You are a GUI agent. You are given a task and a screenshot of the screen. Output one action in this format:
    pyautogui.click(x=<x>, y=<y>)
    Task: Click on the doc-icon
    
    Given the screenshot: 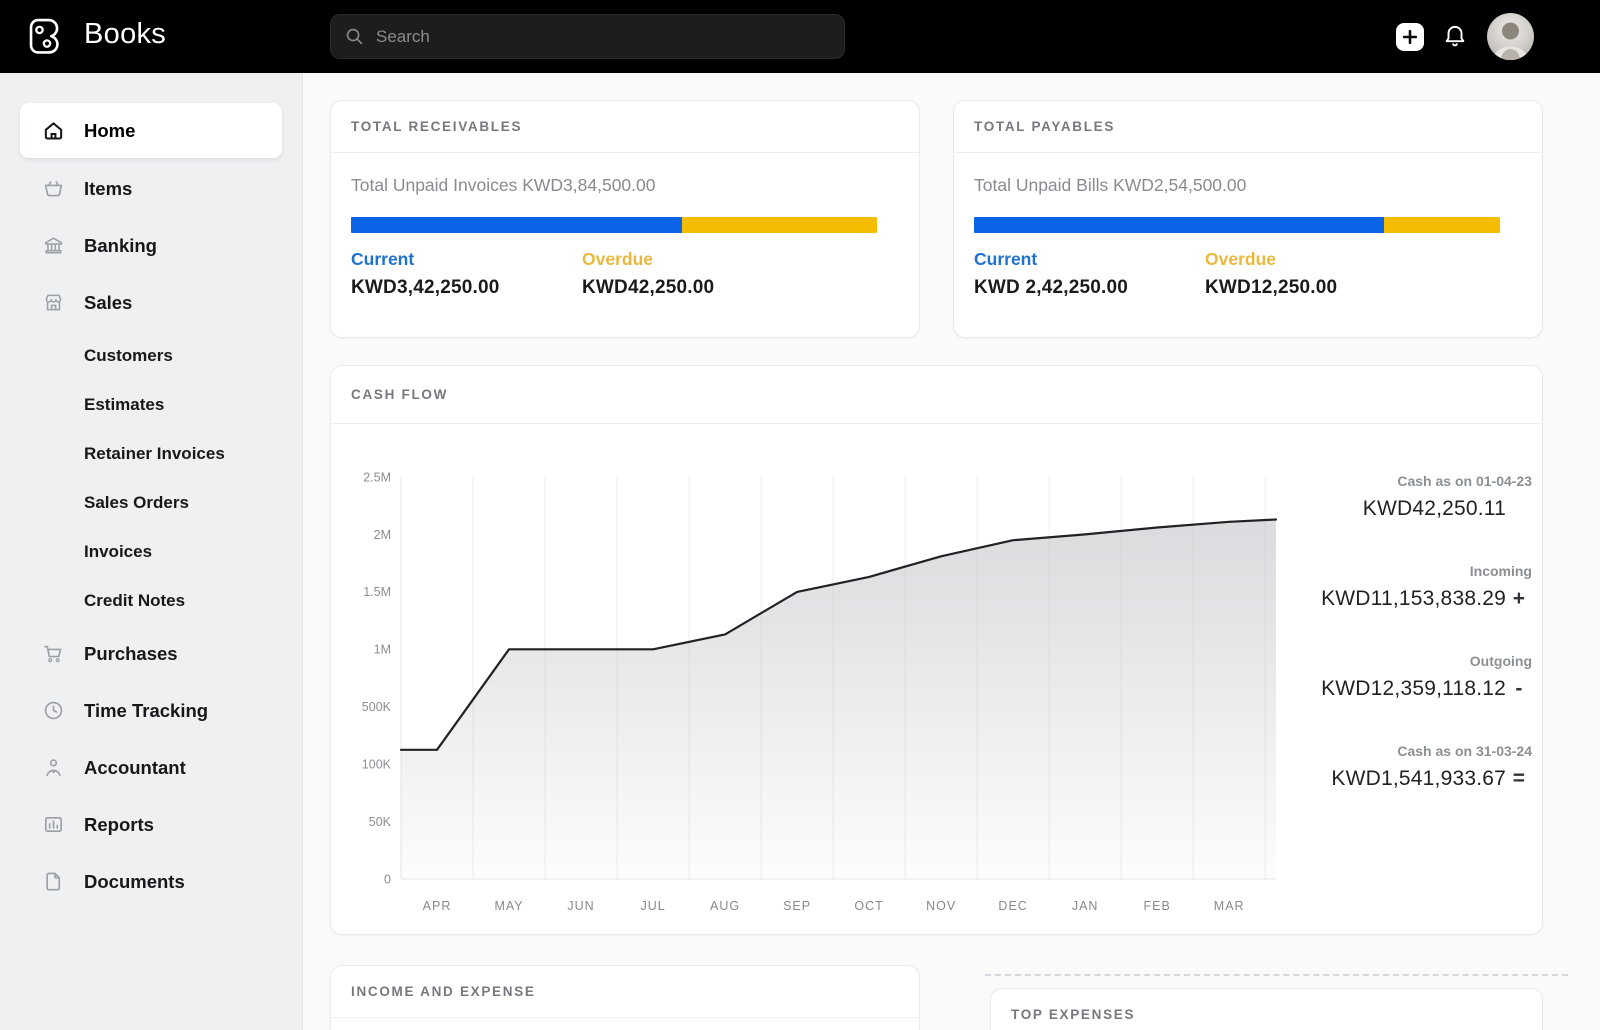 What is the action you would take?
    pyautogui.click(x=53, y=881)
    